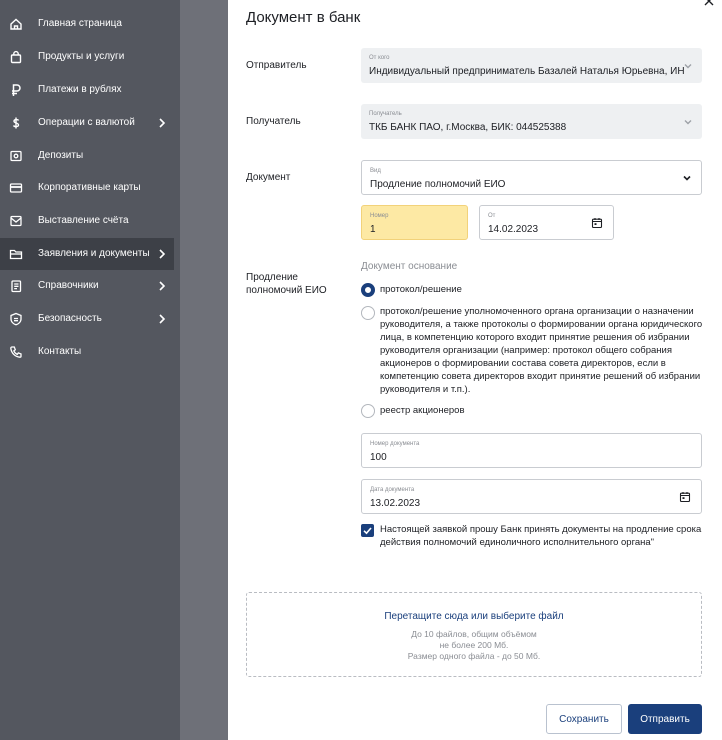 The width and height of the screenshot is (722, 740). I want to click on field-label: От кого, so click(379, 58).